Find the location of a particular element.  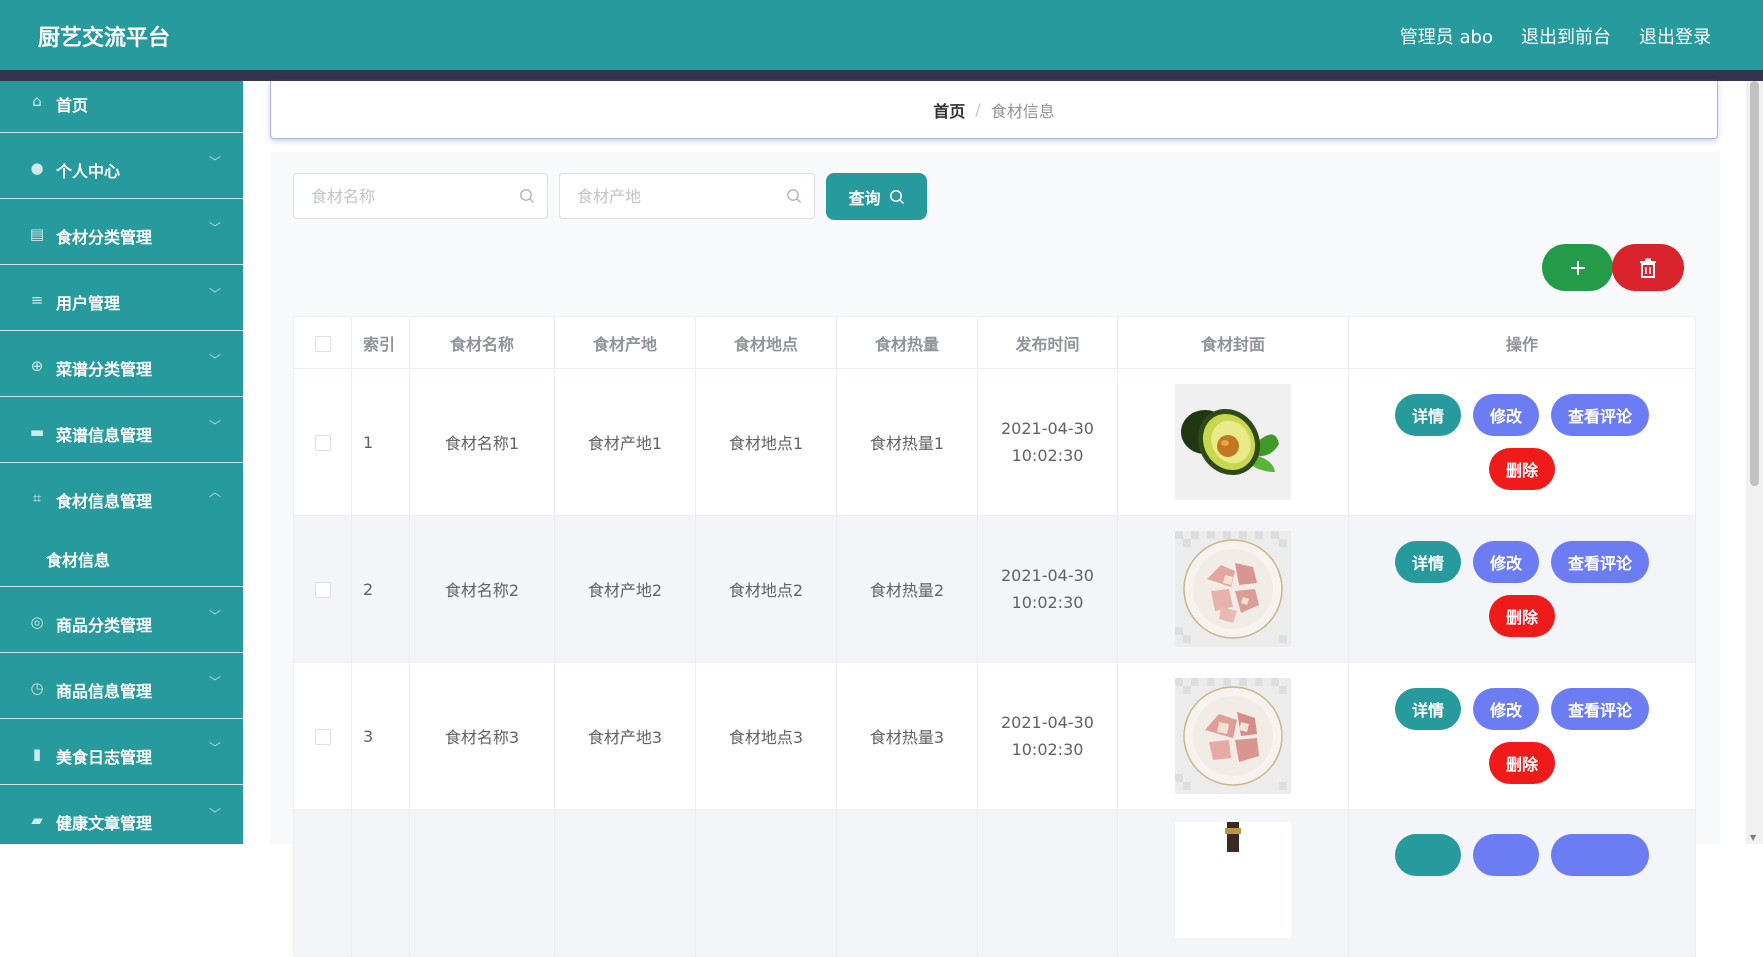

sidebar-item-label: 菜谱信息管理 is located at coordinates (104, 435).